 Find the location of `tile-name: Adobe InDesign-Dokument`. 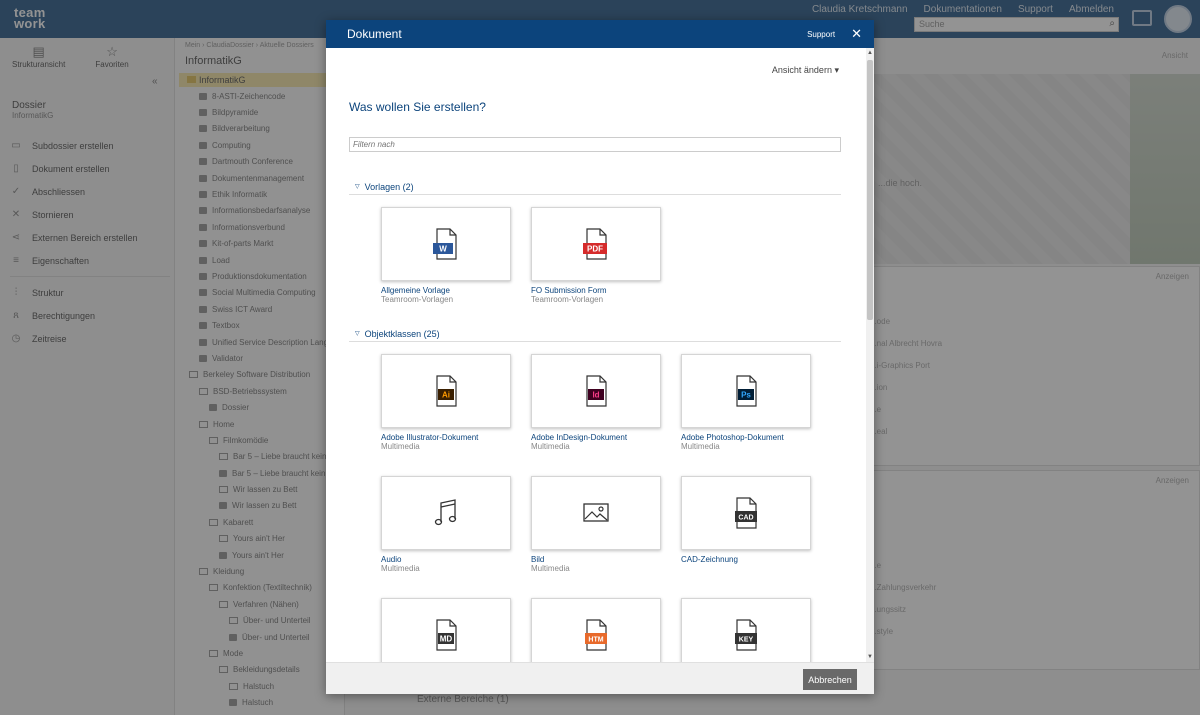

tile-name: Adobe InDesign-Dokument is located at coordinates (596, 437).